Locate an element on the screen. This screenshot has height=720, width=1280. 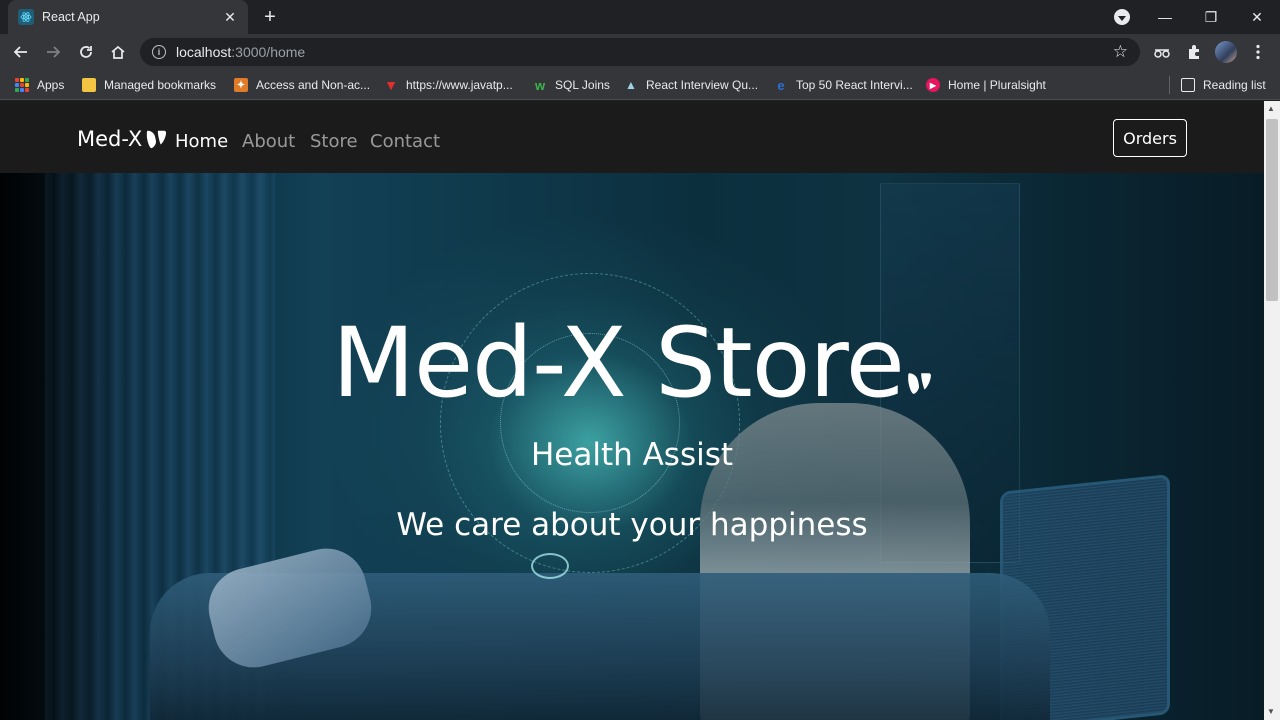
bookmark-sql-joins: w SQL Joins is located at coordinates (571, 85).